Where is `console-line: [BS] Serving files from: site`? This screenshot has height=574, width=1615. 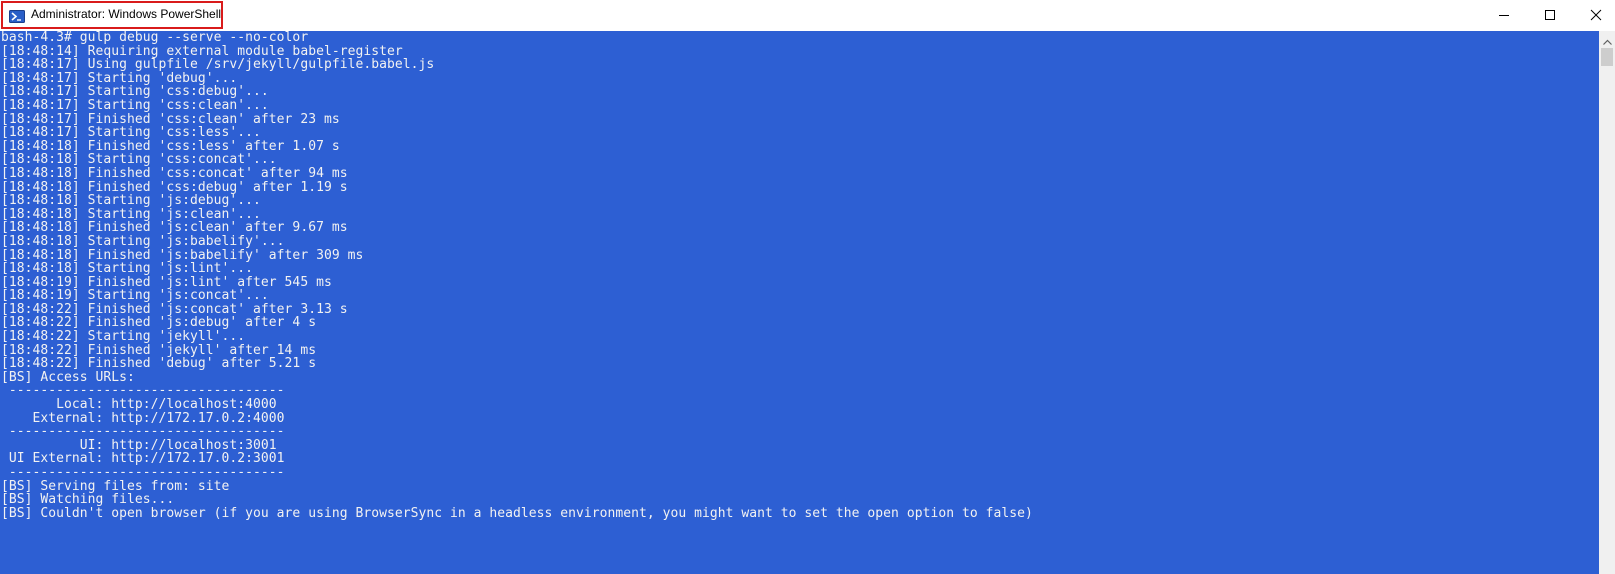
console-line: [BS] Serving files from: site is located at coordinates (115, 486).